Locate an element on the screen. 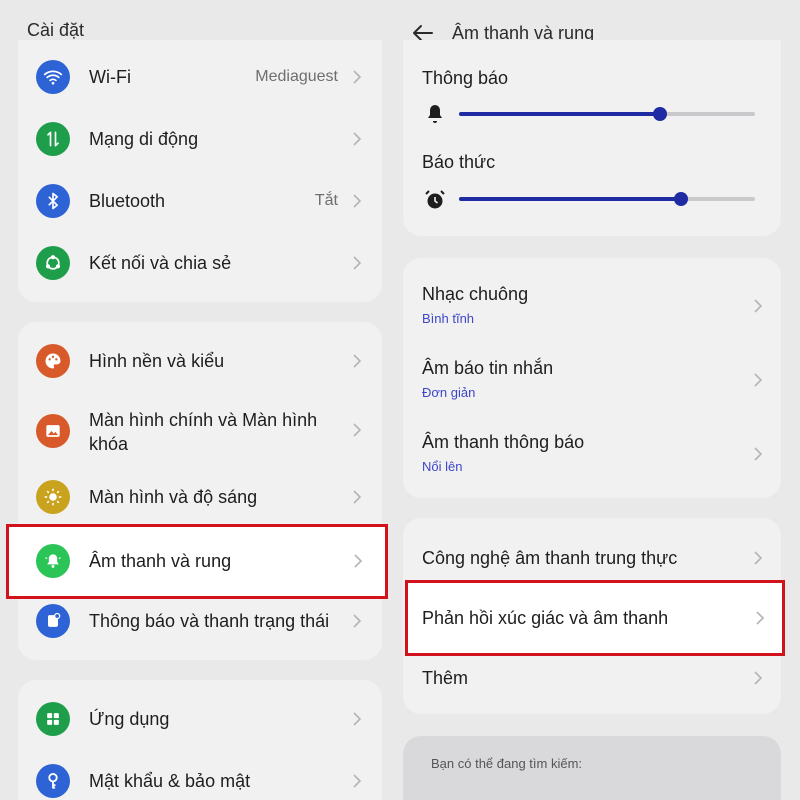  wifi-network-value: Mediaguest is located at coordinates (296, 76).